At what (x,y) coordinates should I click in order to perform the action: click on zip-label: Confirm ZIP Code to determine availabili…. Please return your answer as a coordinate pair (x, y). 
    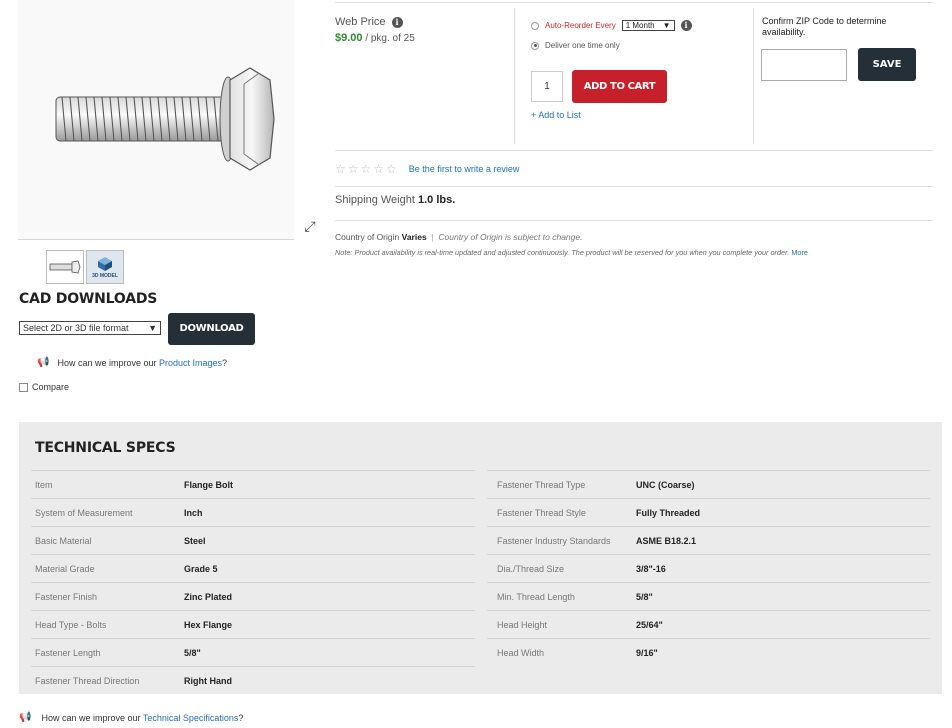
    Looking at the image, I should click on (824, 26).